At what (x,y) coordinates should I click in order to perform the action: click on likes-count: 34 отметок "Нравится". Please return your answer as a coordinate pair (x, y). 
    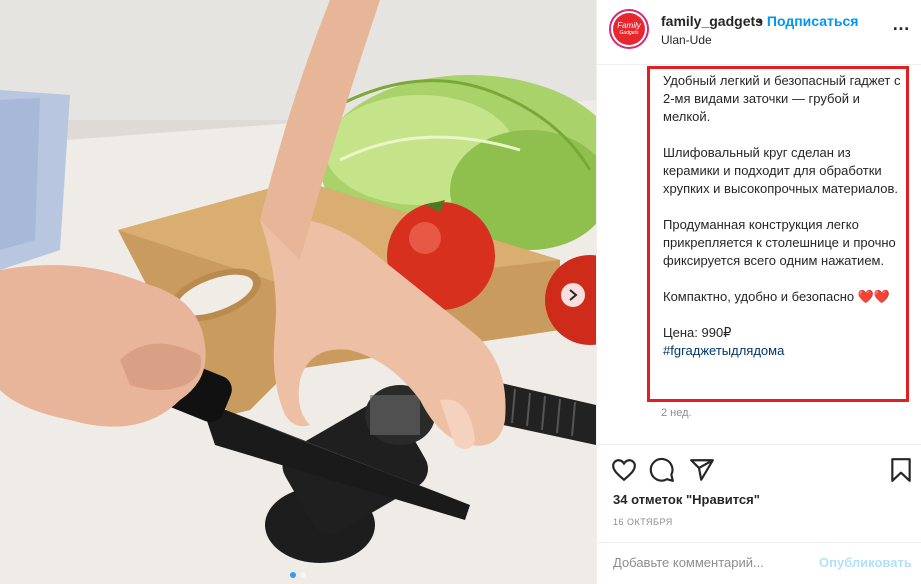
    Looking at the image, I should click on (686, 499).